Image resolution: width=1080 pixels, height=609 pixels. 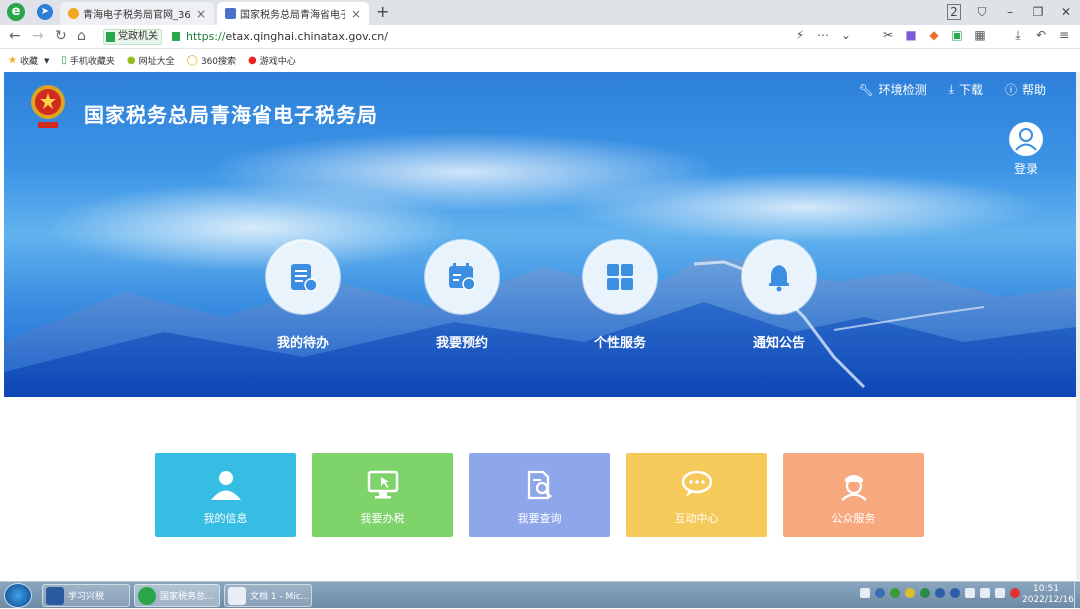 I want to click on extension-fox-icon: ◆, so click(x=934, y=35).